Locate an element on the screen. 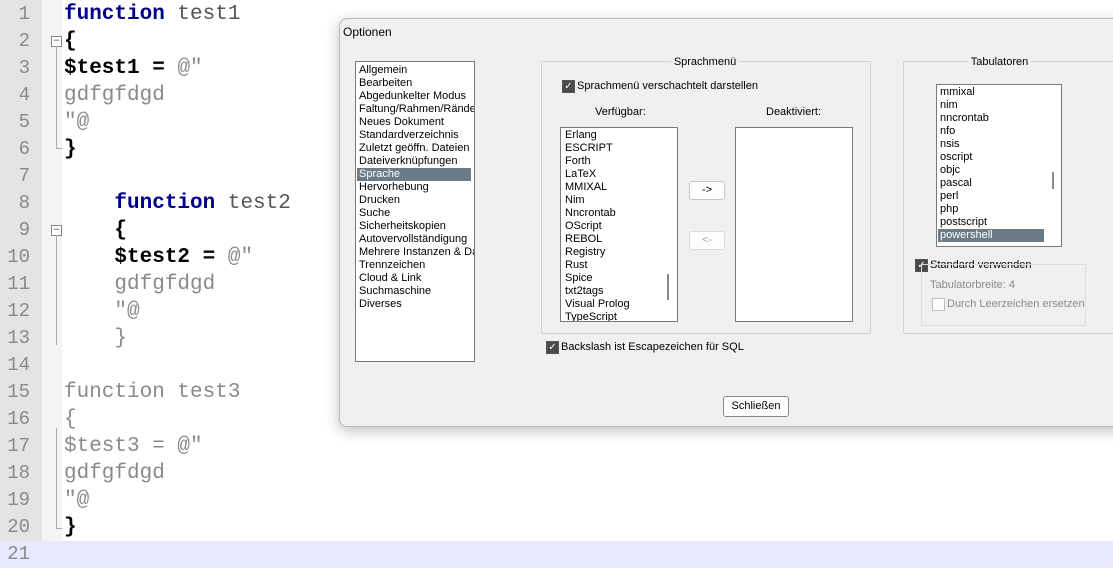 The height and width of the screenshot is (568, 1113). tab-language-item: postscript is located at coordinates (999, 222).